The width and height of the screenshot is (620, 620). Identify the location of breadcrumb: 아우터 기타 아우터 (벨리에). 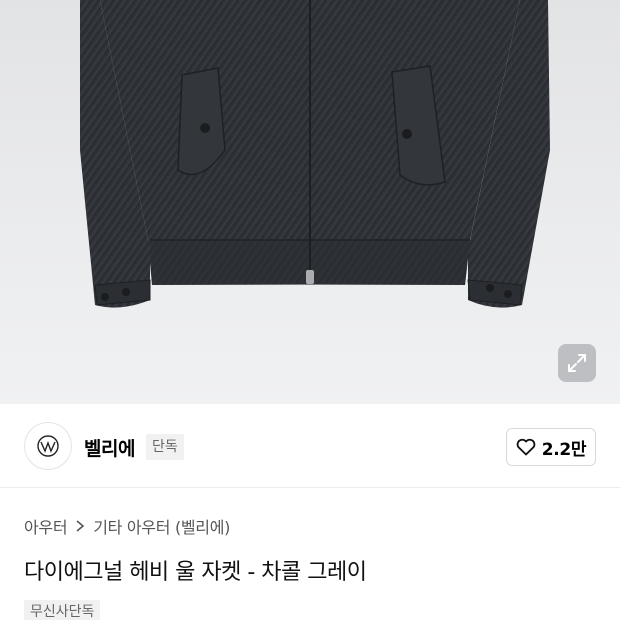
(127, 526).